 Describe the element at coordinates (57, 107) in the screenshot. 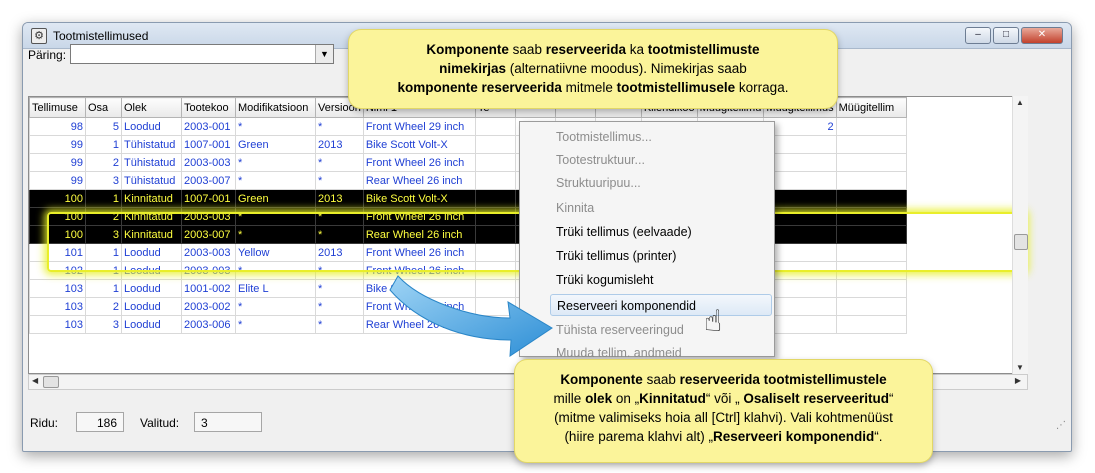

I see `column-header: Tellimuse` at that location.